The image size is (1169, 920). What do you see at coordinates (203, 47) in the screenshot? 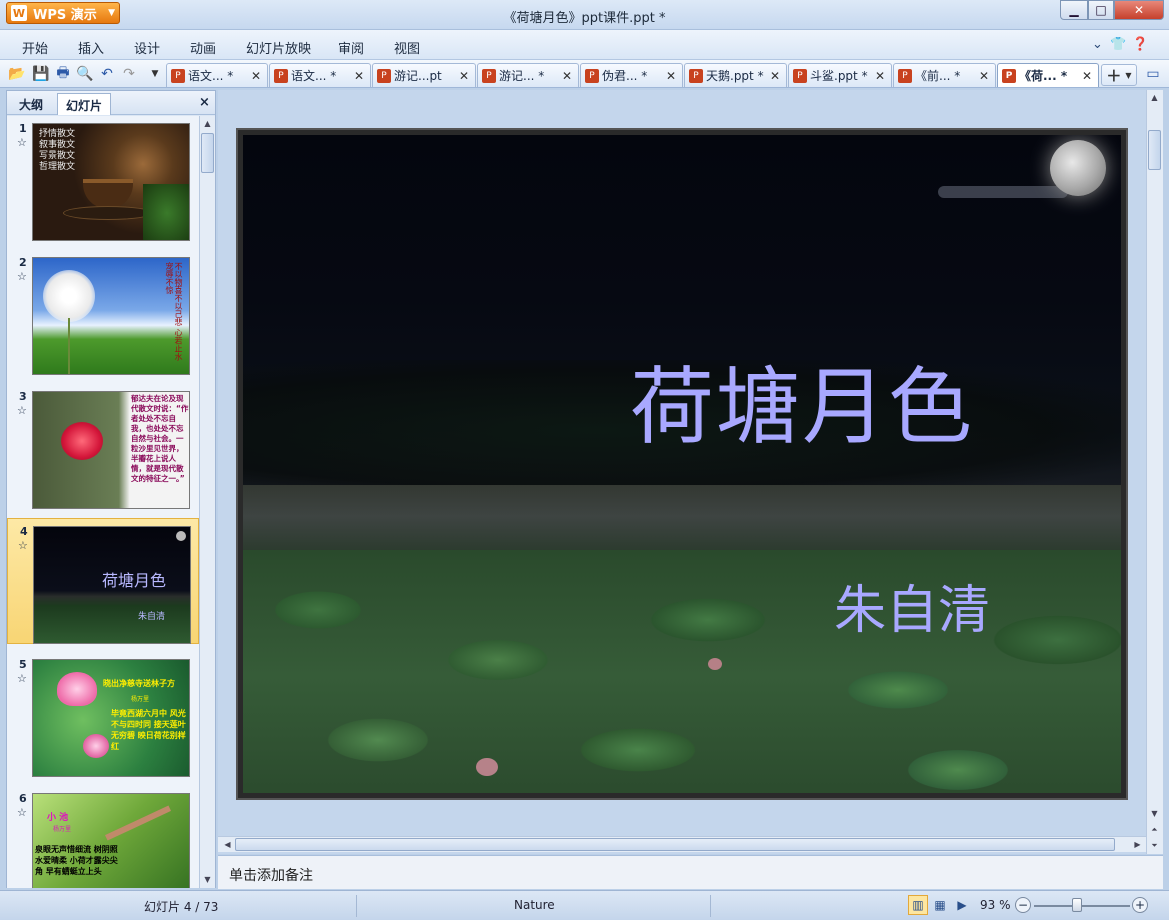
I see `menu-animation: 动画` at bounding box center [203, 47].